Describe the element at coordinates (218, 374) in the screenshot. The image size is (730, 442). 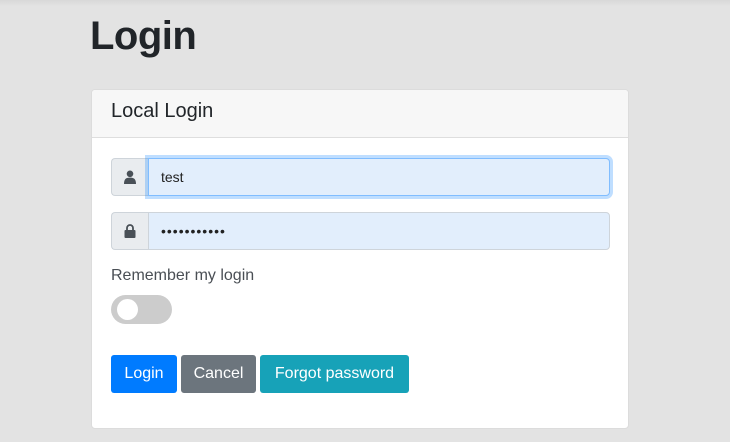
I see `cancel-button: Cancel` at that location.